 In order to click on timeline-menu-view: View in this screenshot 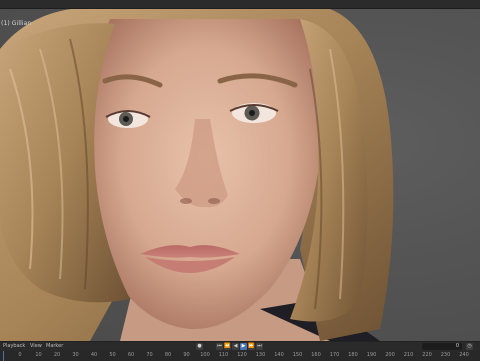, I will do `click(36, 346)`.